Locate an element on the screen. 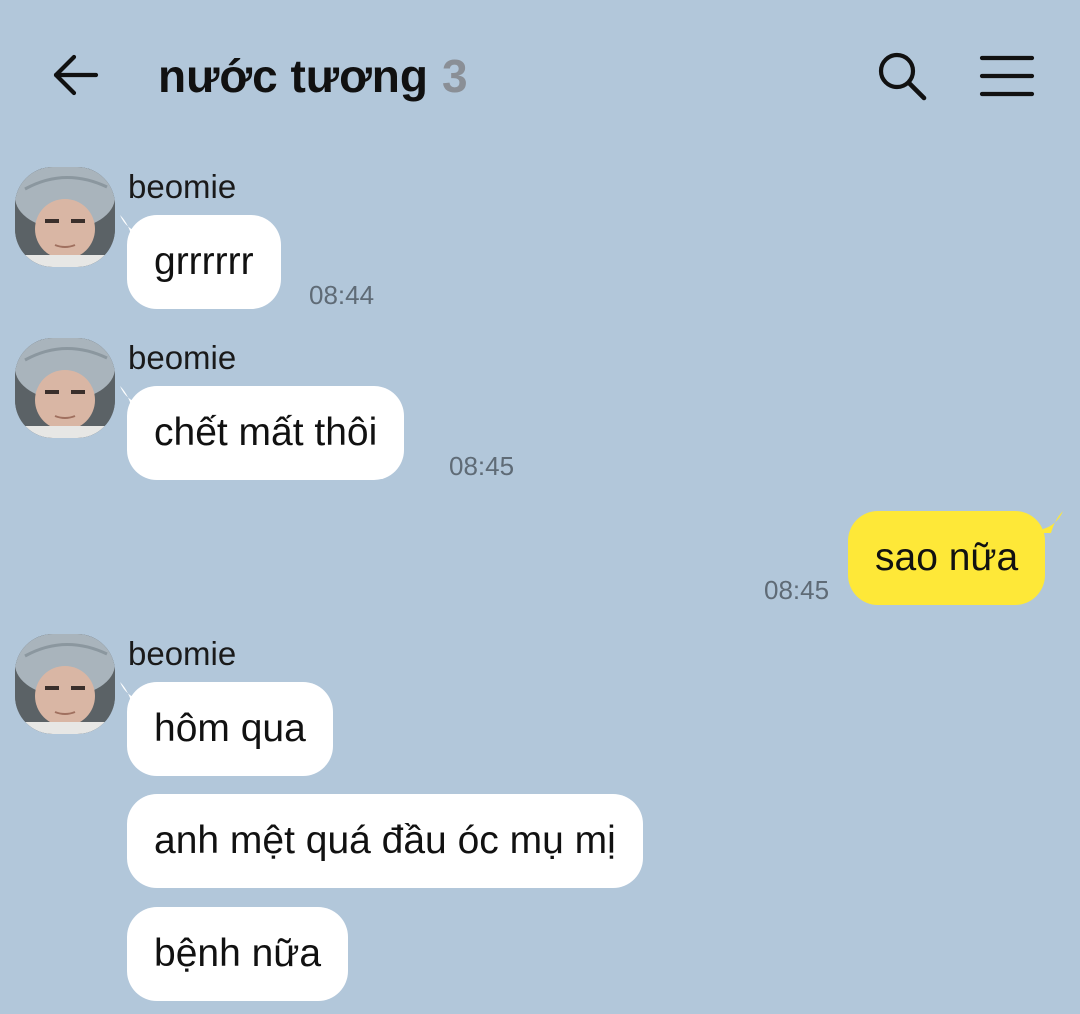 The image size is (1080, 1014). arrow-left-icon is located at coordinates (76, 75).